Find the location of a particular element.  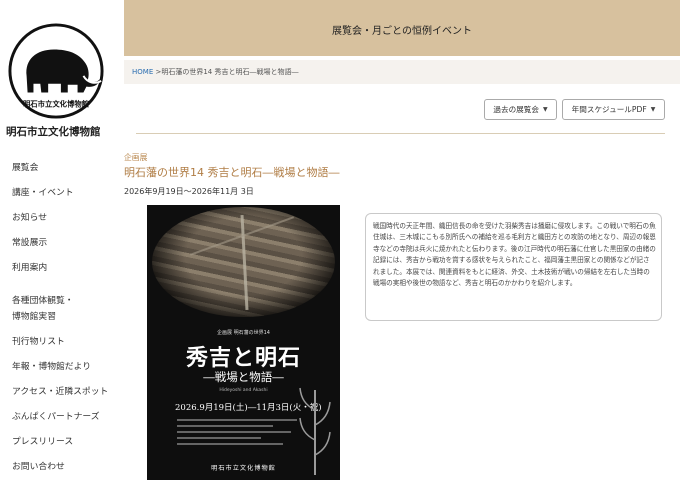

nav-item-guide: 利用案内 is located at coordinates (29, 268).